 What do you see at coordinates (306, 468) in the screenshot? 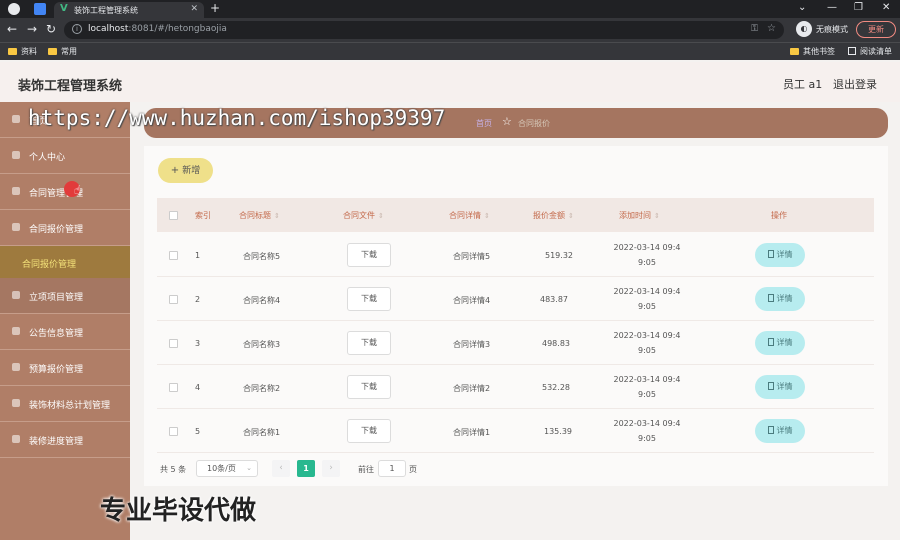
I see `page-number-current: 1` at bounding box center [306, 468].